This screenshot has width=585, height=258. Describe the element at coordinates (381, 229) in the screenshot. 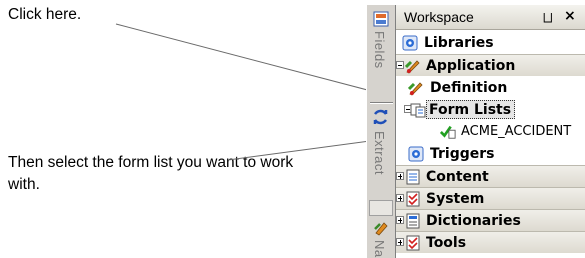

I see `pencil-icon` at that location.